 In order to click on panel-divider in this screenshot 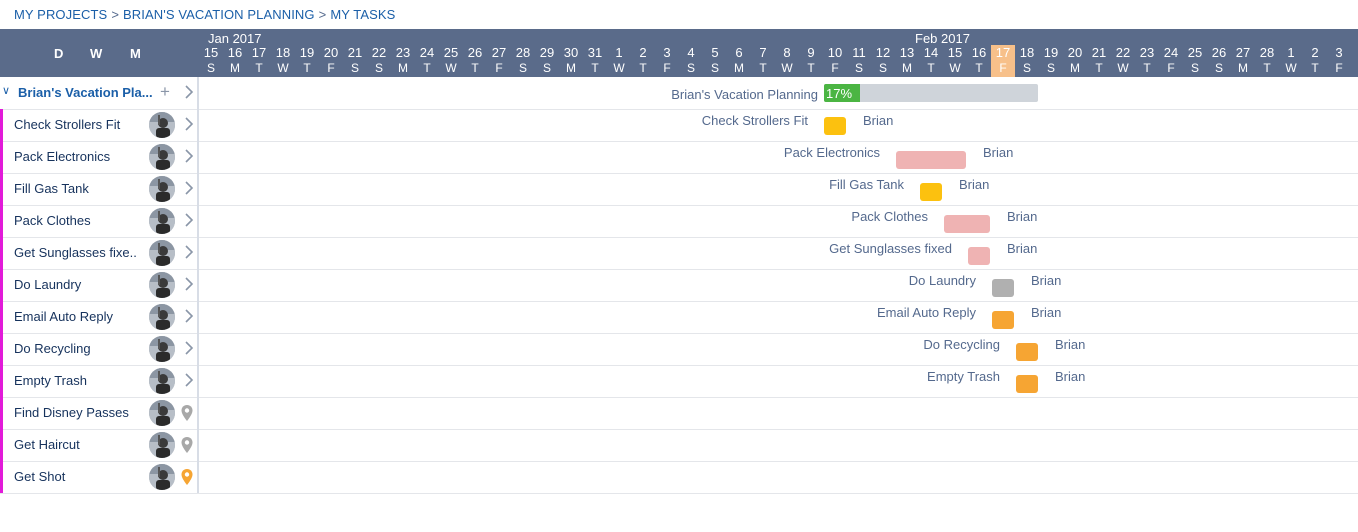, I will do `click(198, 285)`.